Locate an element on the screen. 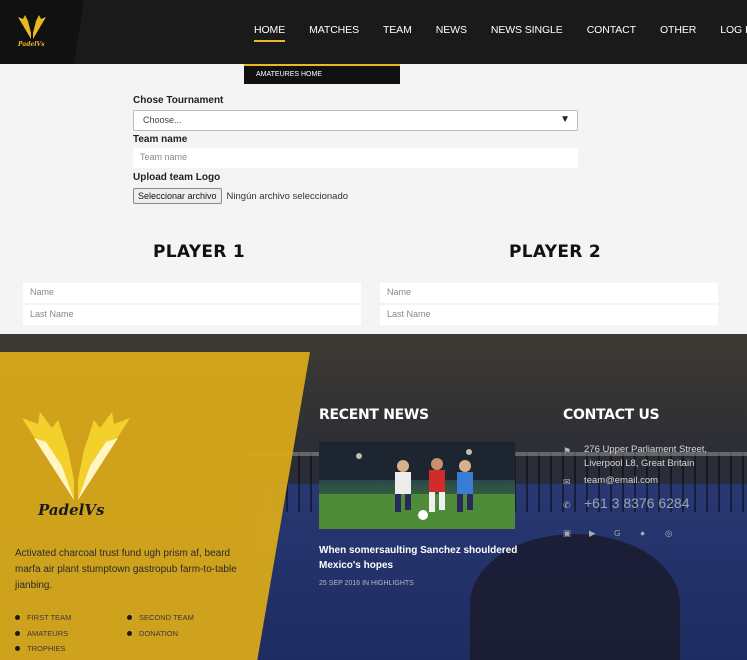 This screenshot has height=660, width=747. pinterest-icon: ● is located at coordinates (642, 533).